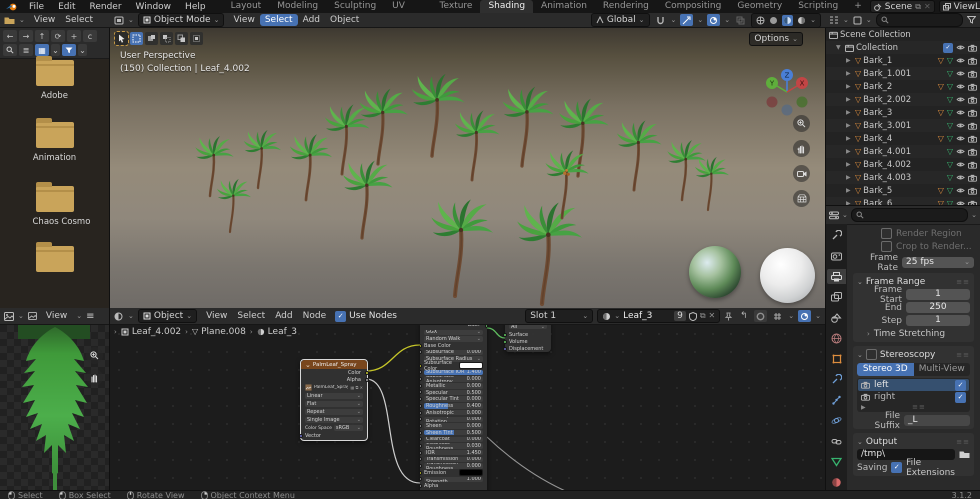 This screenshot has height=499, width=980. Describe the element at coordinates (344, 20) in the screenshot. I see `viewport-menu-object: Object` at that location.